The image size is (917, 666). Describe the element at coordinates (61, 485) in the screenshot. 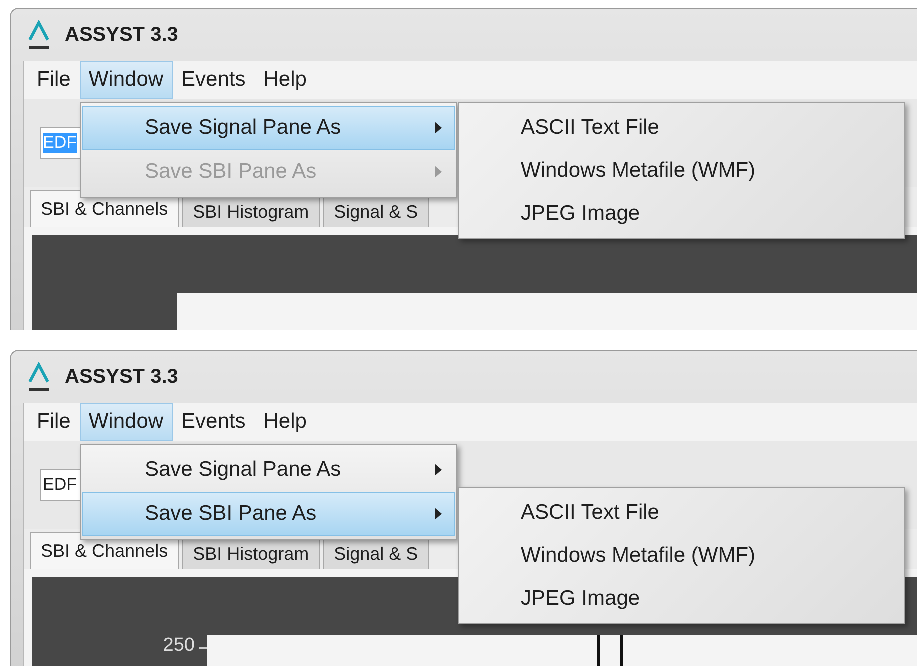

I see `format-field: EDF` at that location.